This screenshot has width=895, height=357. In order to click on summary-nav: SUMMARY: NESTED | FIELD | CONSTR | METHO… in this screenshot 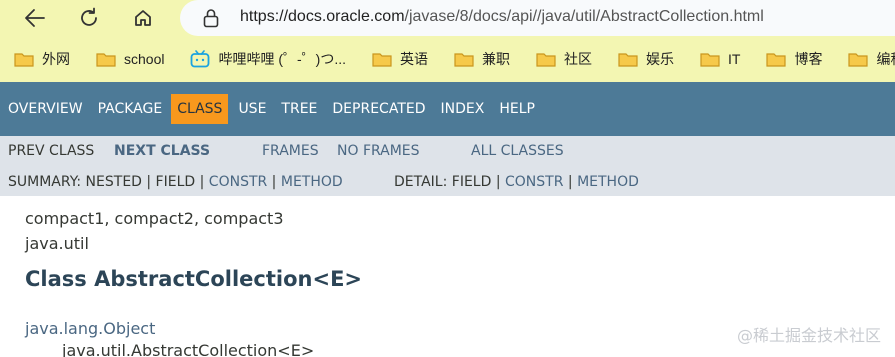, I will do `click(175, 182)`.